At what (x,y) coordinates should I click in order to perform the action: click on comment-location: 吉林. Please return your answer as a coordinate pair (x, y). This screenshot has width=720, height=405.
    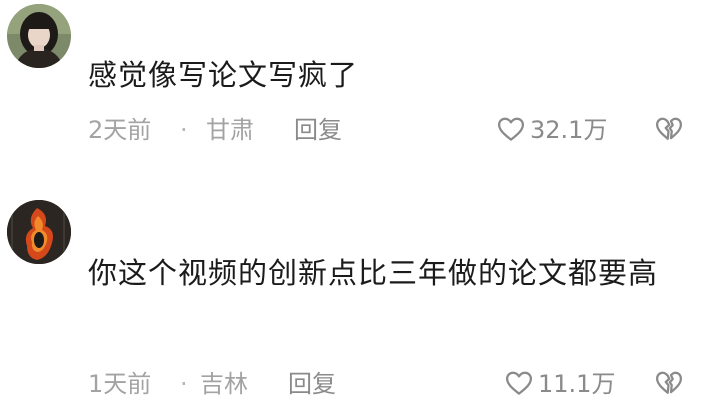
    Looking at the image, I should click on (224, 384).